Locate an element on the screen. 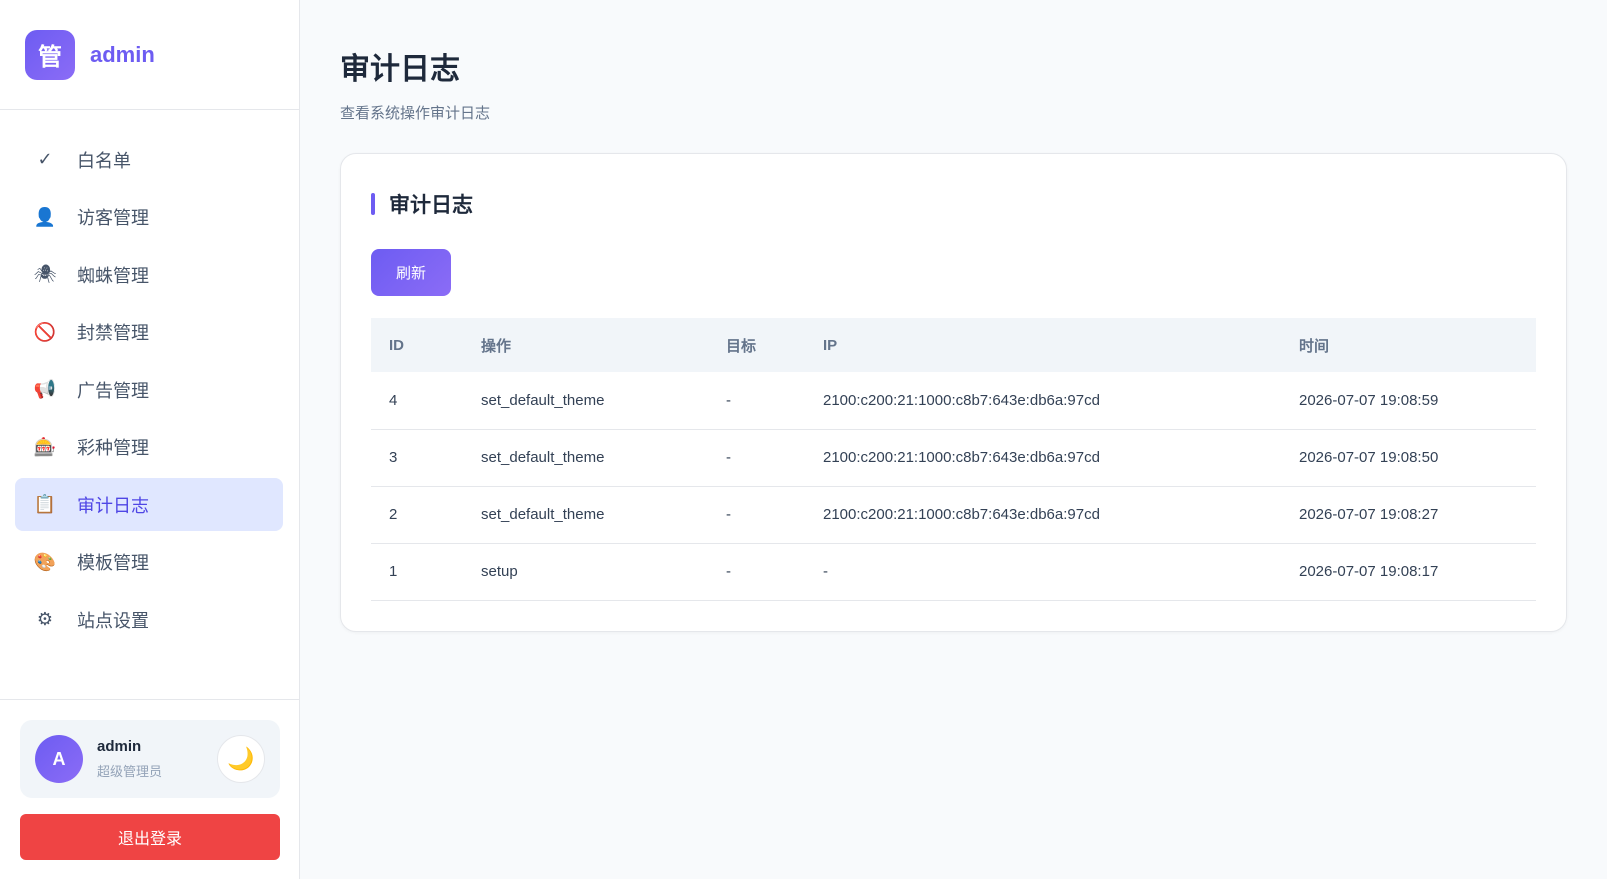  sidebar-item-4: 📢 广告管理 is located at coordinates (149, 389).